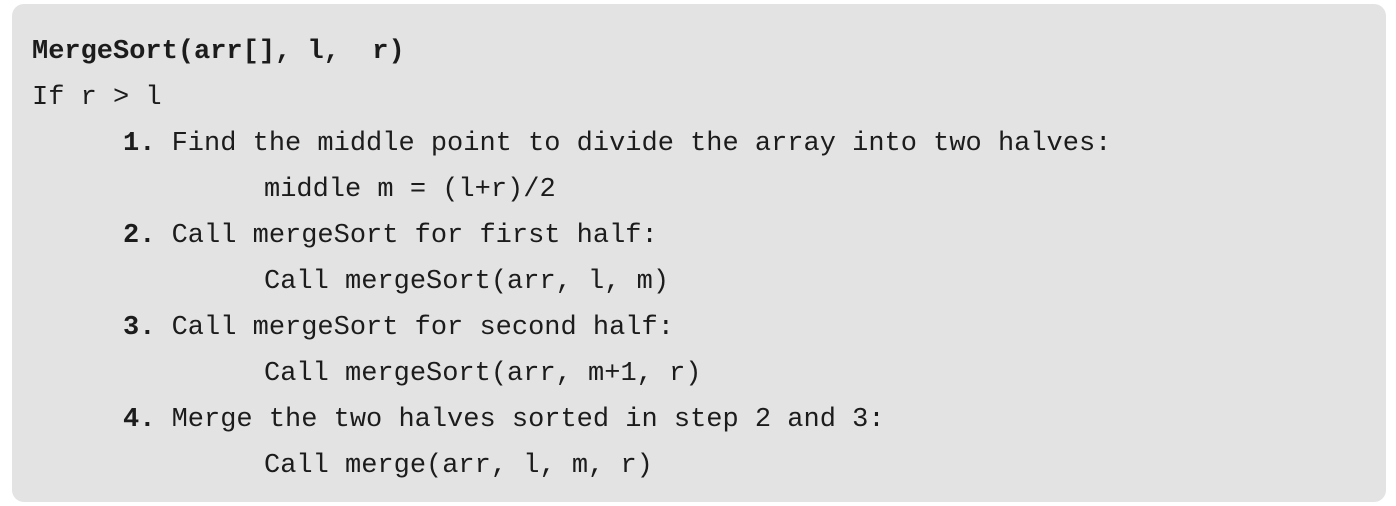  I want to click on step-4-detail: Call merge(arr, l, m, r), so click(458, 466).